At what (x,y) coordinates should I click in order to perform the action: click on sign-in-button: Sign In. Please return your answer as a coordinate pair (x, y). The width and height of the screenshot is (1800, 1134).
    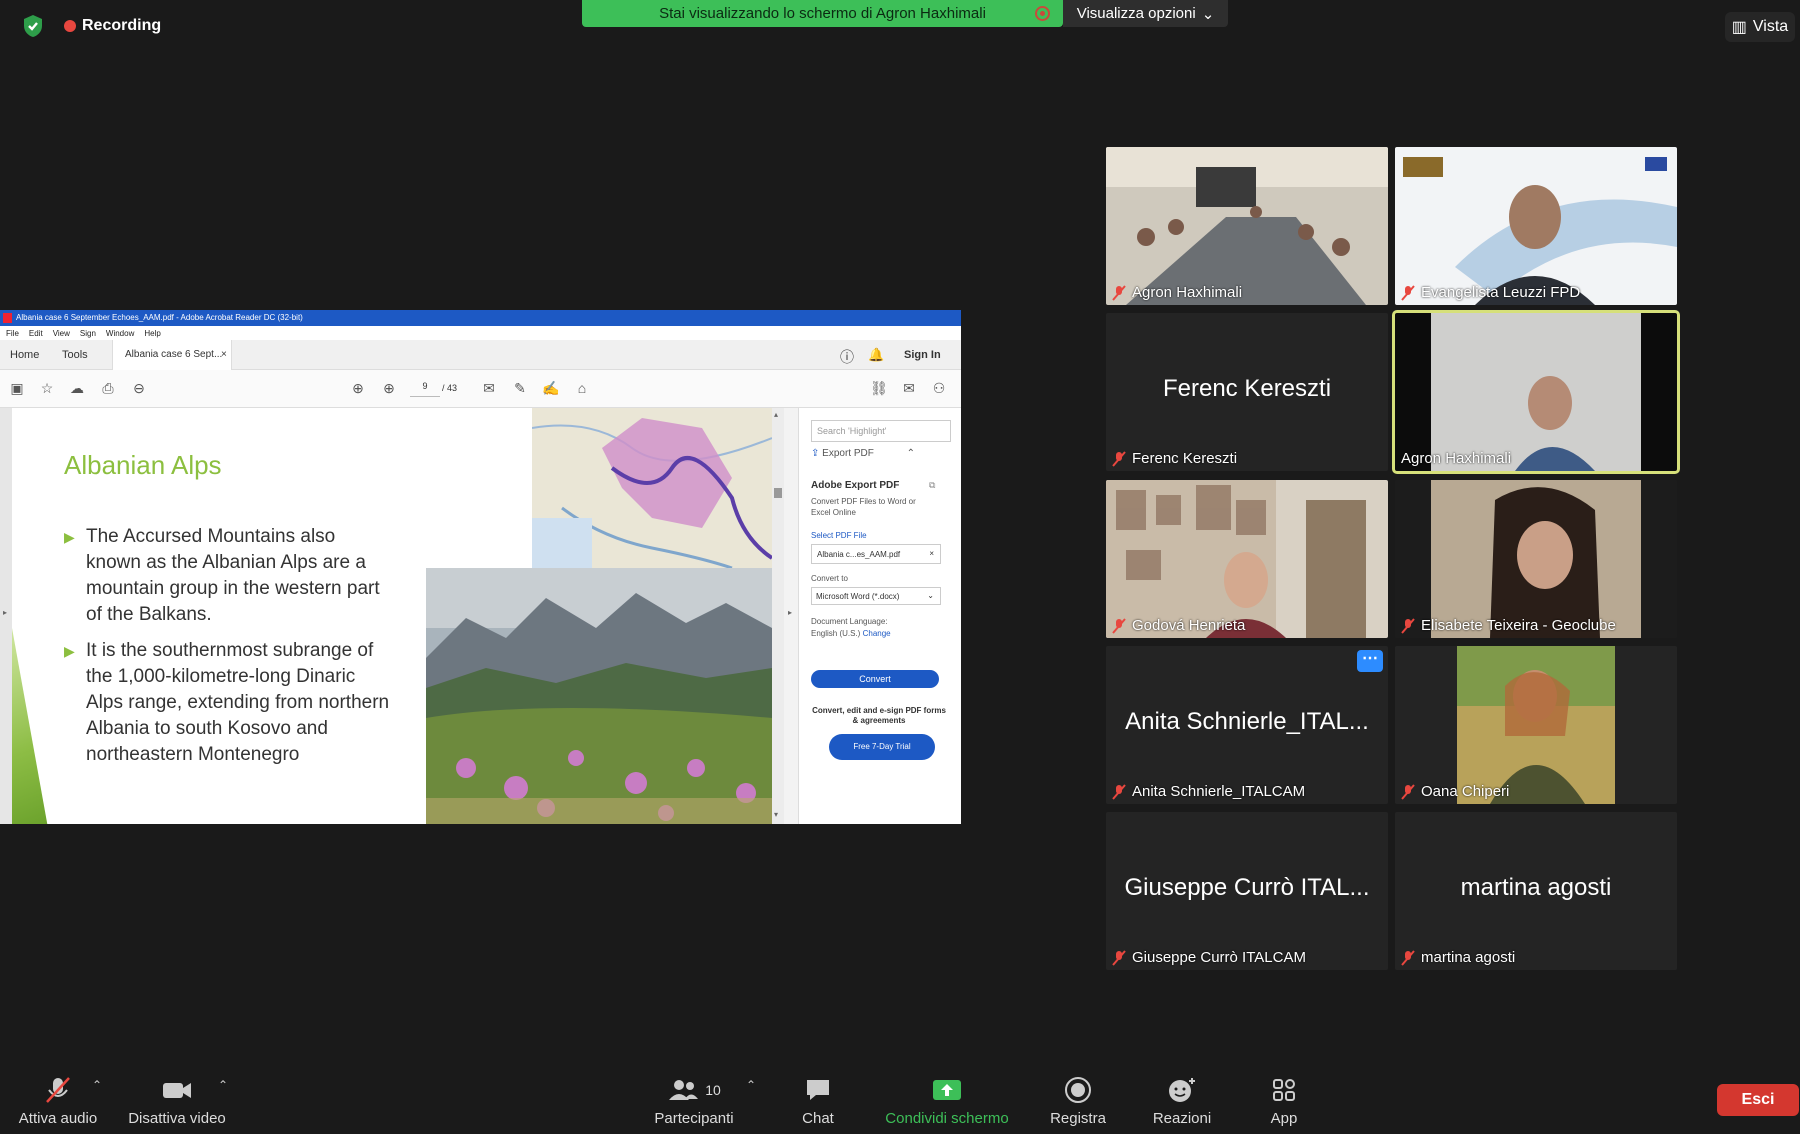
    Looking at the image, I should click on (922, 355).